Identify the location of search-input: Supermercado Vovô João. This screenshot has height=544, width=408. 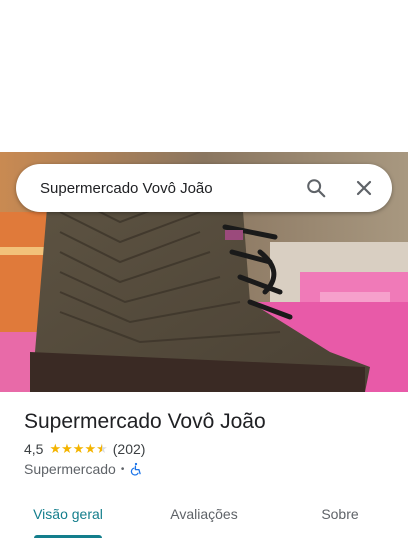
(154, 188).